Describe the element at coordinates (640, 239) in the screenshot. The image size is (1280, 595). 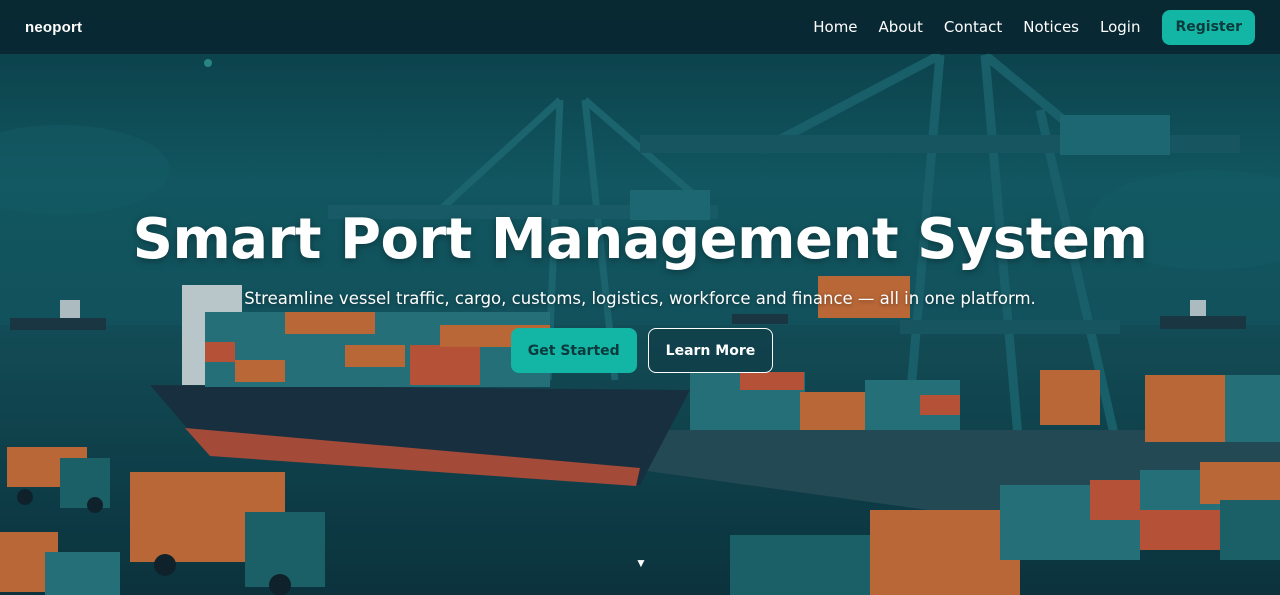
I see `hero-title: Smart Port Management System` at that location.